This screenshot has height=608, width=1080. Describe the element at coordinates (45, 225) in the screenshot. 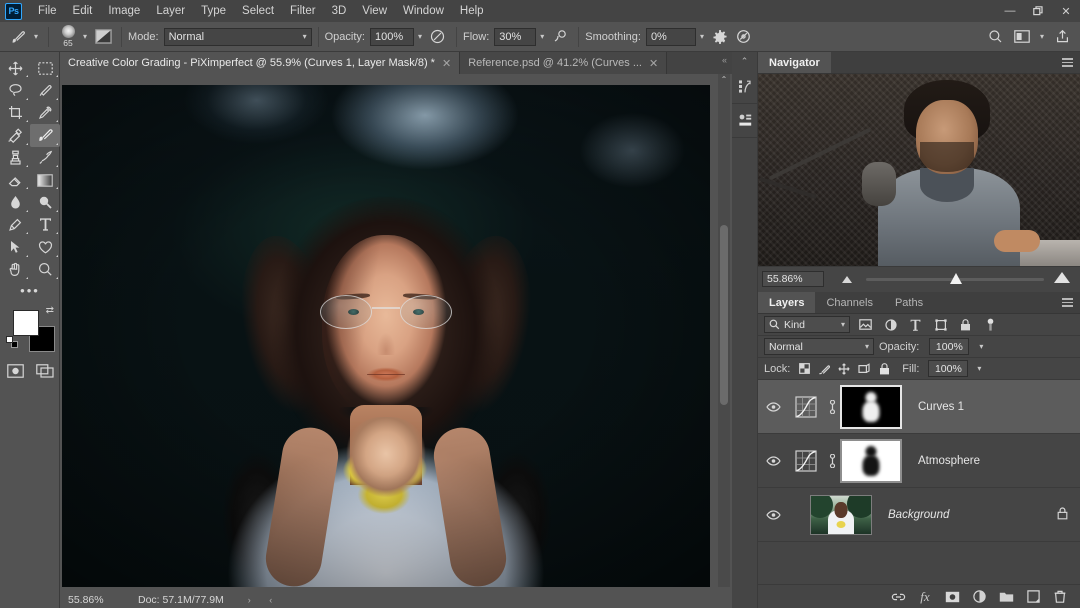

I see `type-tool` at that location.